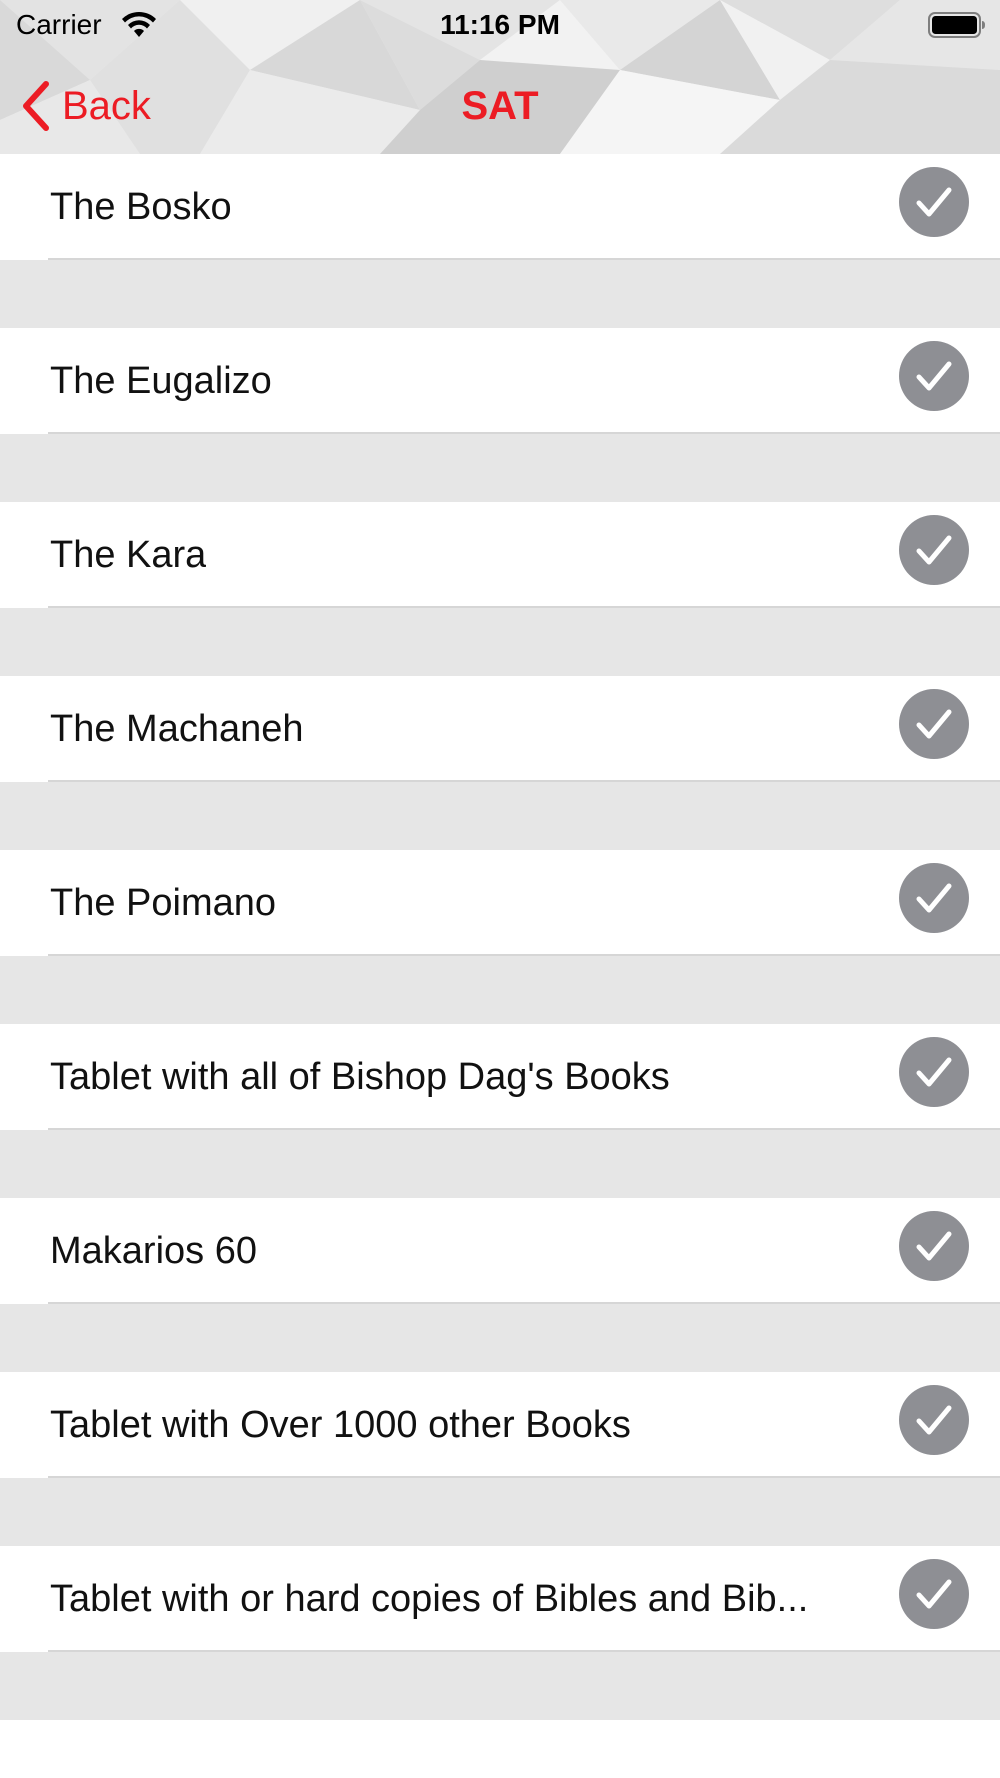 Image resolution: width=1000 pixels, height=1778 pixels. Describe the element at coordinates (106, 106) in the screenshot. I see `back-label: Back` at that location.